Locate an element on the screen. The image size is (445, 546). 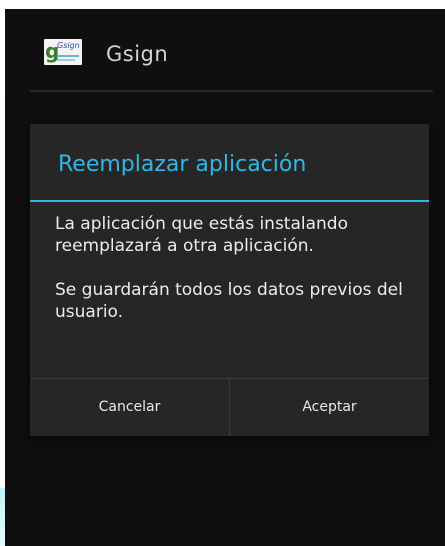
accept-button: Aceptar is located at coordinates (329, 407).